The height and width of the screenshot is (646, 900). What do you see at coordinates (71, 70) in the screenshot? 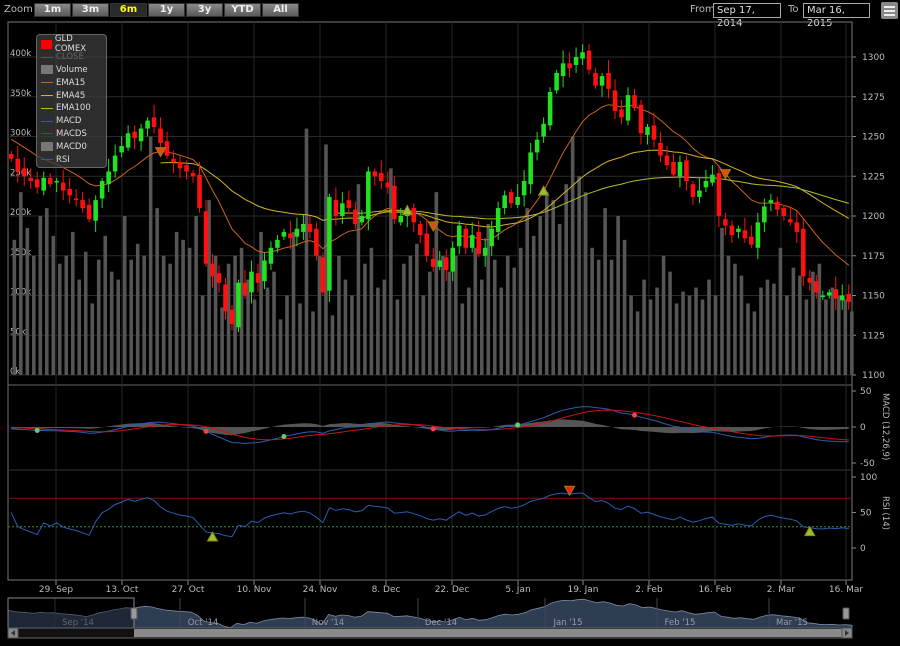
I see `legend-item-volume: Volume` at bounding box center [71, 70].